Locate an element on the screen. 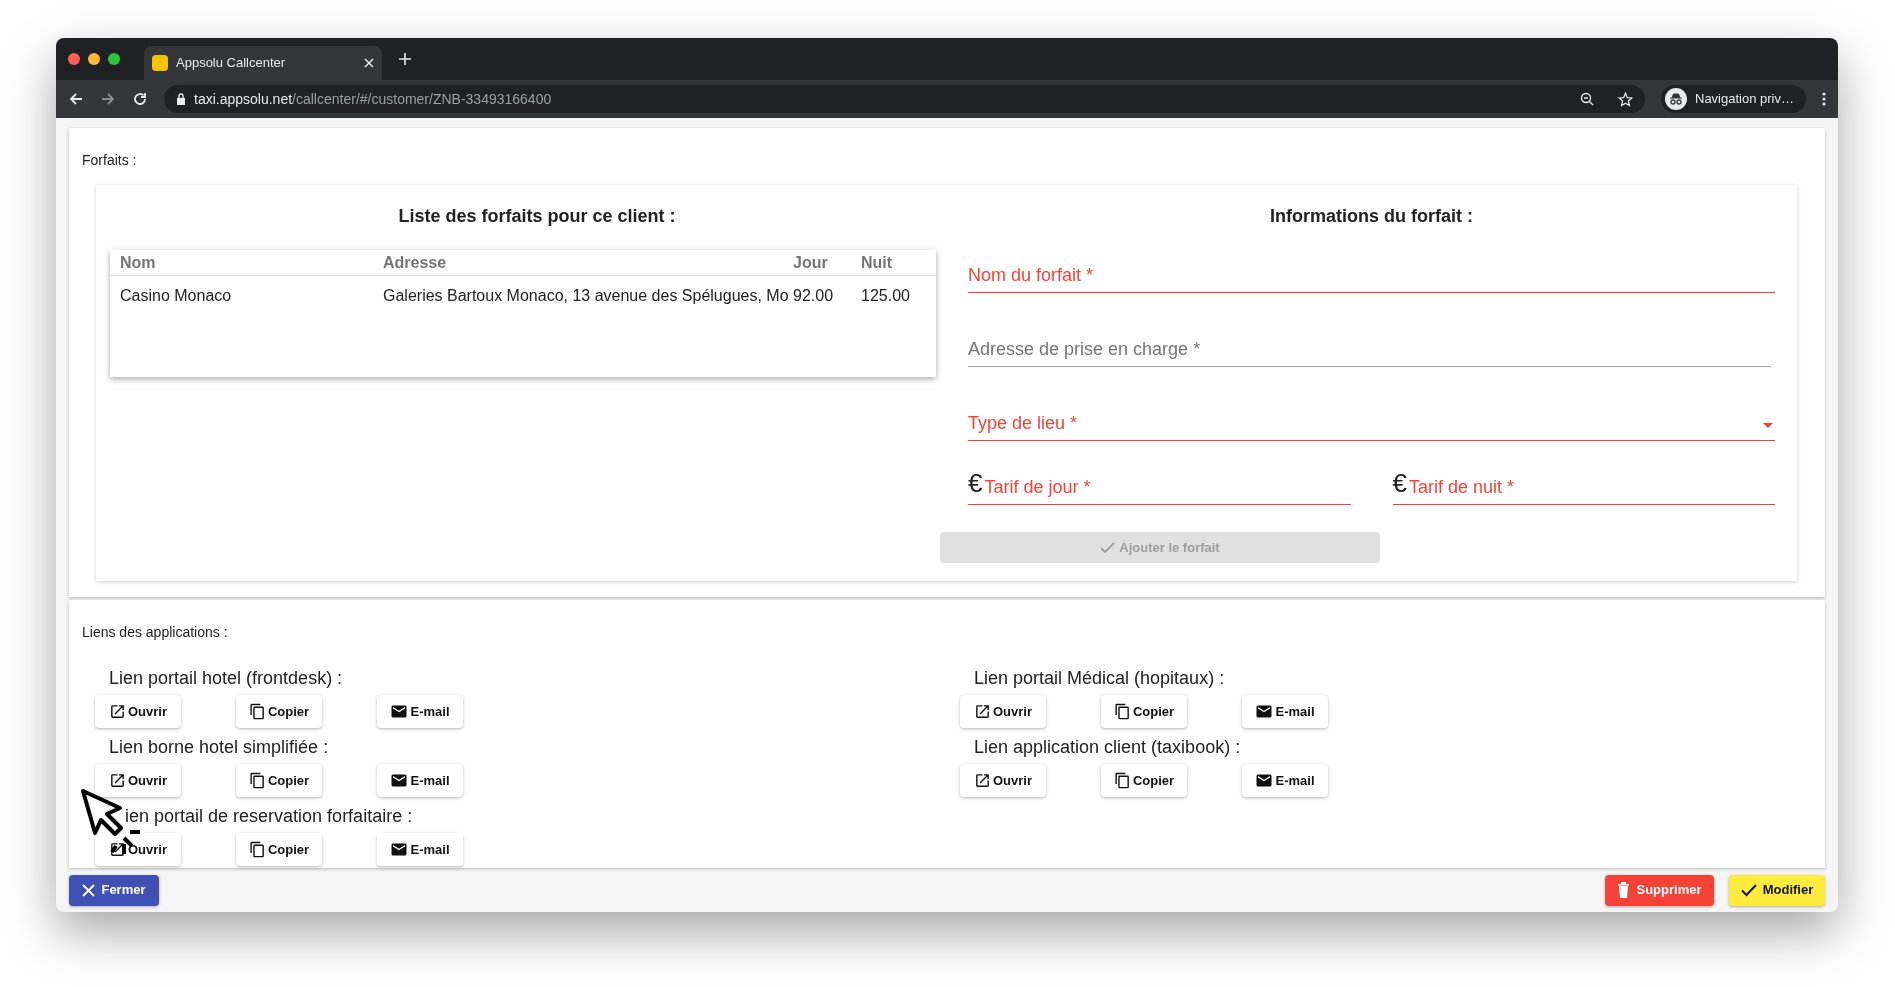 The height and width of the screenshot is (987, 1895). column-header: Adresse is located at coordinates (415, 262).